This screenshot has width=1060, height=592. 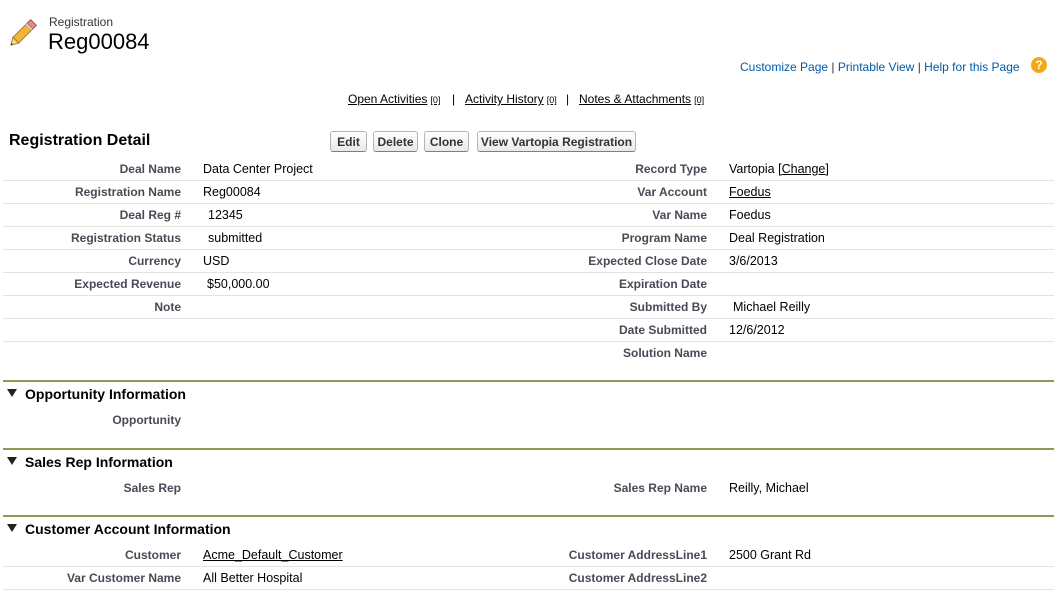 What do you see at coordinates (668, 307) in the screenshot?
I see `field-label: Submitted By` at bounding box center [668, 307].